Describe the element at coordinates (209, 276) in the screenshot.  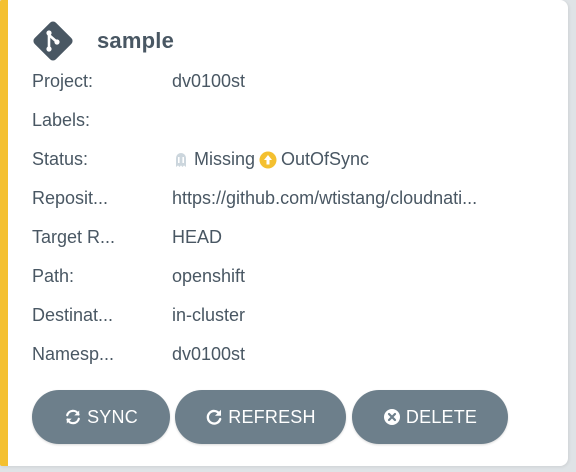
I see `path-value: openshift` at that location.